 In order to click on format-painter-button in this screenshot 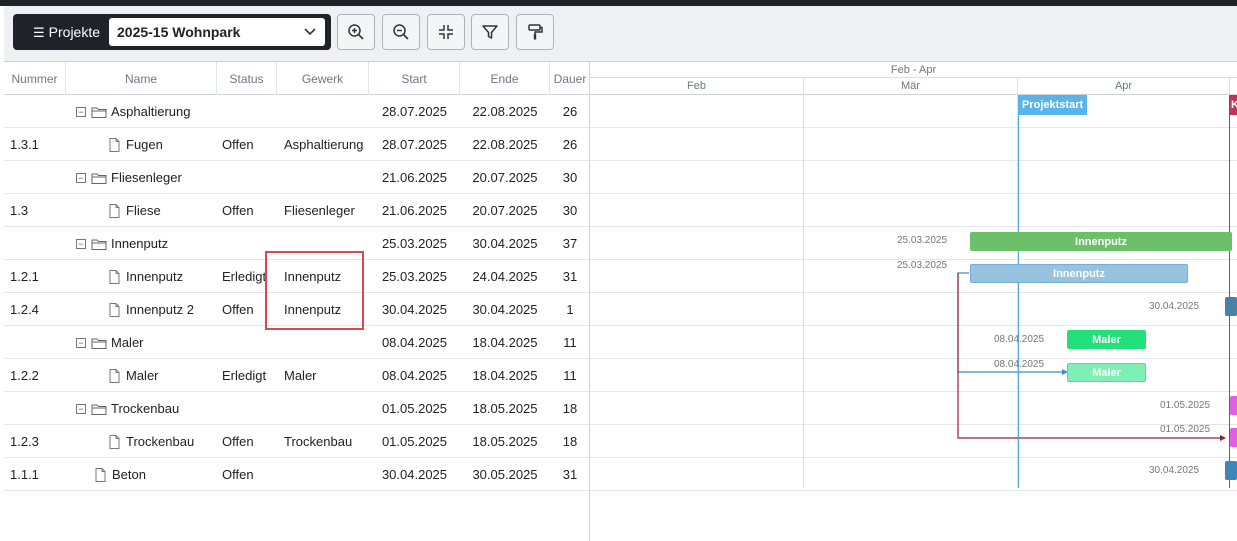, I will do `click(535, 32)`.